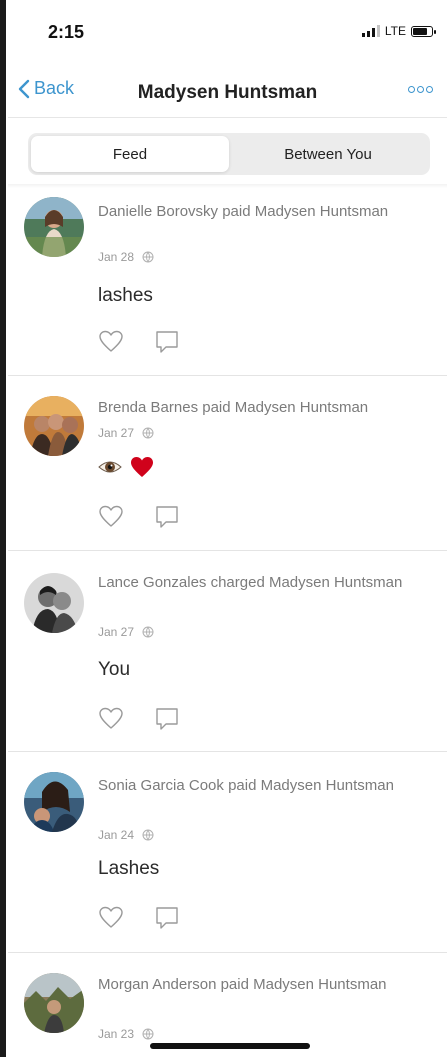  I want to click on story-note: You, so click(114, 669).